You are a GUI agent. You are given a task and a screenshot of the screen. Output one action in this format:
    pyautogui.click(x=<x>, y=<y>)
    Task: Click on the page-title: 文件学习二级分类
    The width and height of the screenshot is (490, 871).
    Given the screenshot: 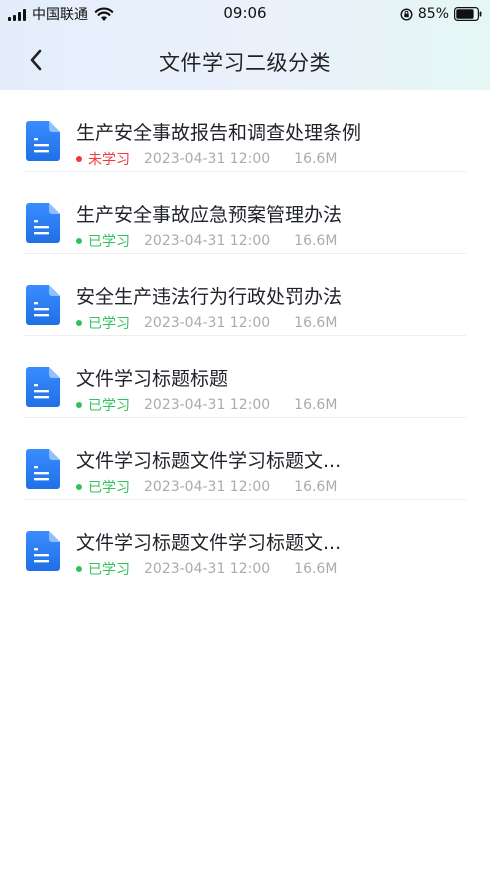 What is the action you would take?
    pyautogui.click(x=245, y=63)
    